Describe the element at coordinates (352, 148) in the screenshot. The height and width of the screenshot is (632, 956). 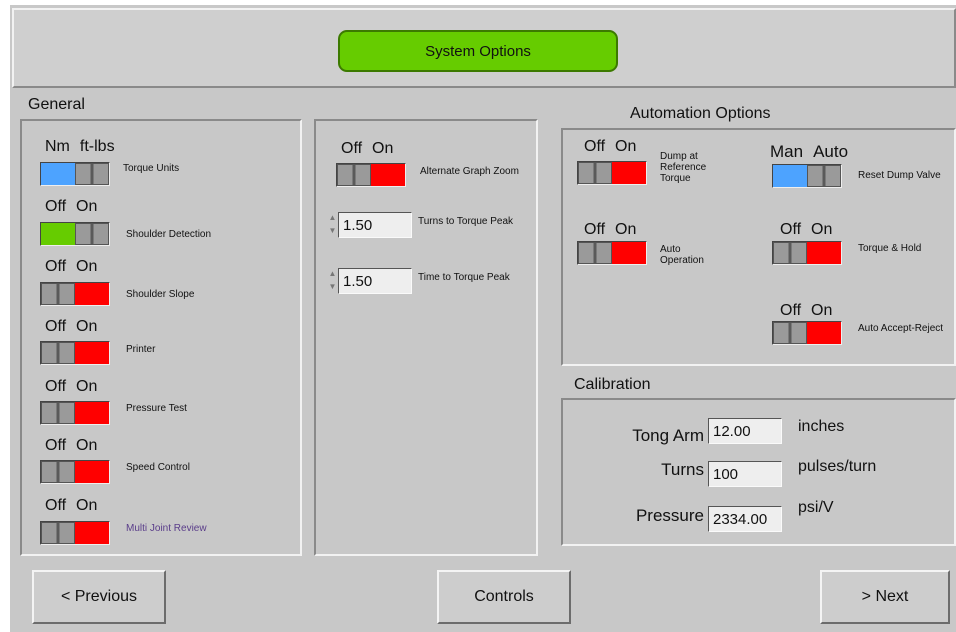
I see `graph-zoom-left-label: Off` at that location.